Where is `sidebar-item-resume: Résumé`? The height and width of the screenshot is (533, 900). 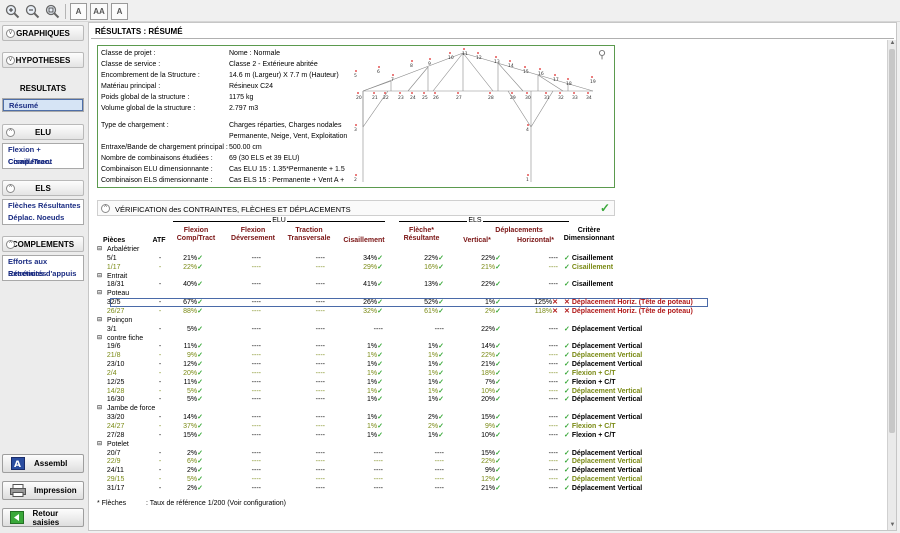
sidebar-item-resume: Résumé is located at coordinates (43, 105).